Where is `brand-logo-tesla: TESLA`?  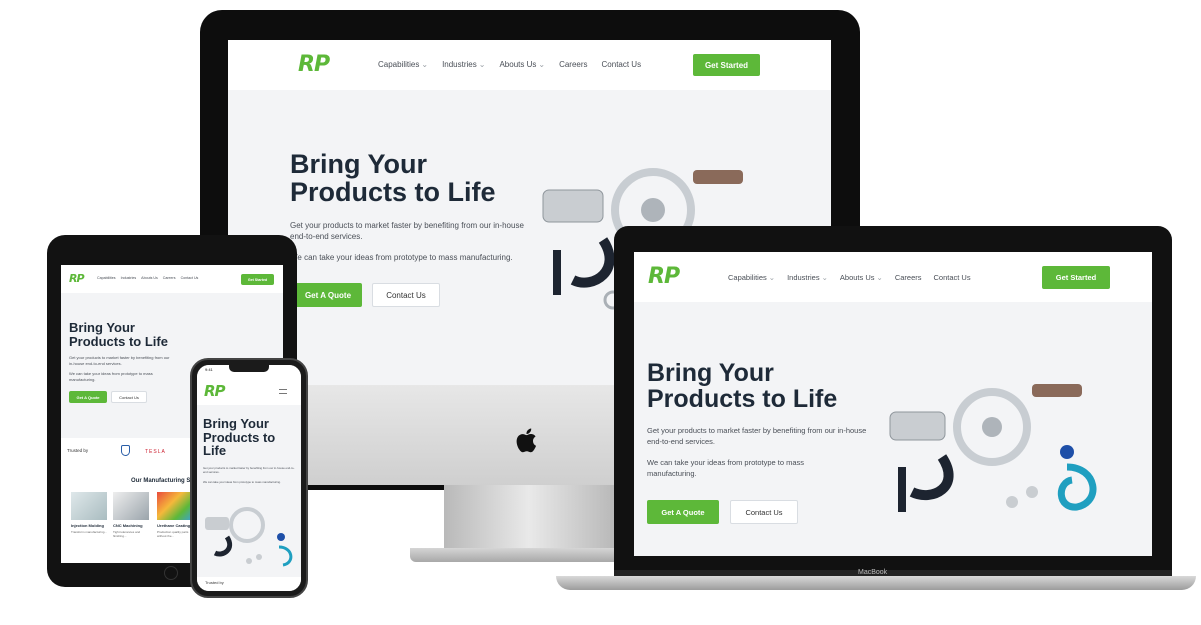
brand-logo-tesla: TESLA is located at coordinates (155, 452).